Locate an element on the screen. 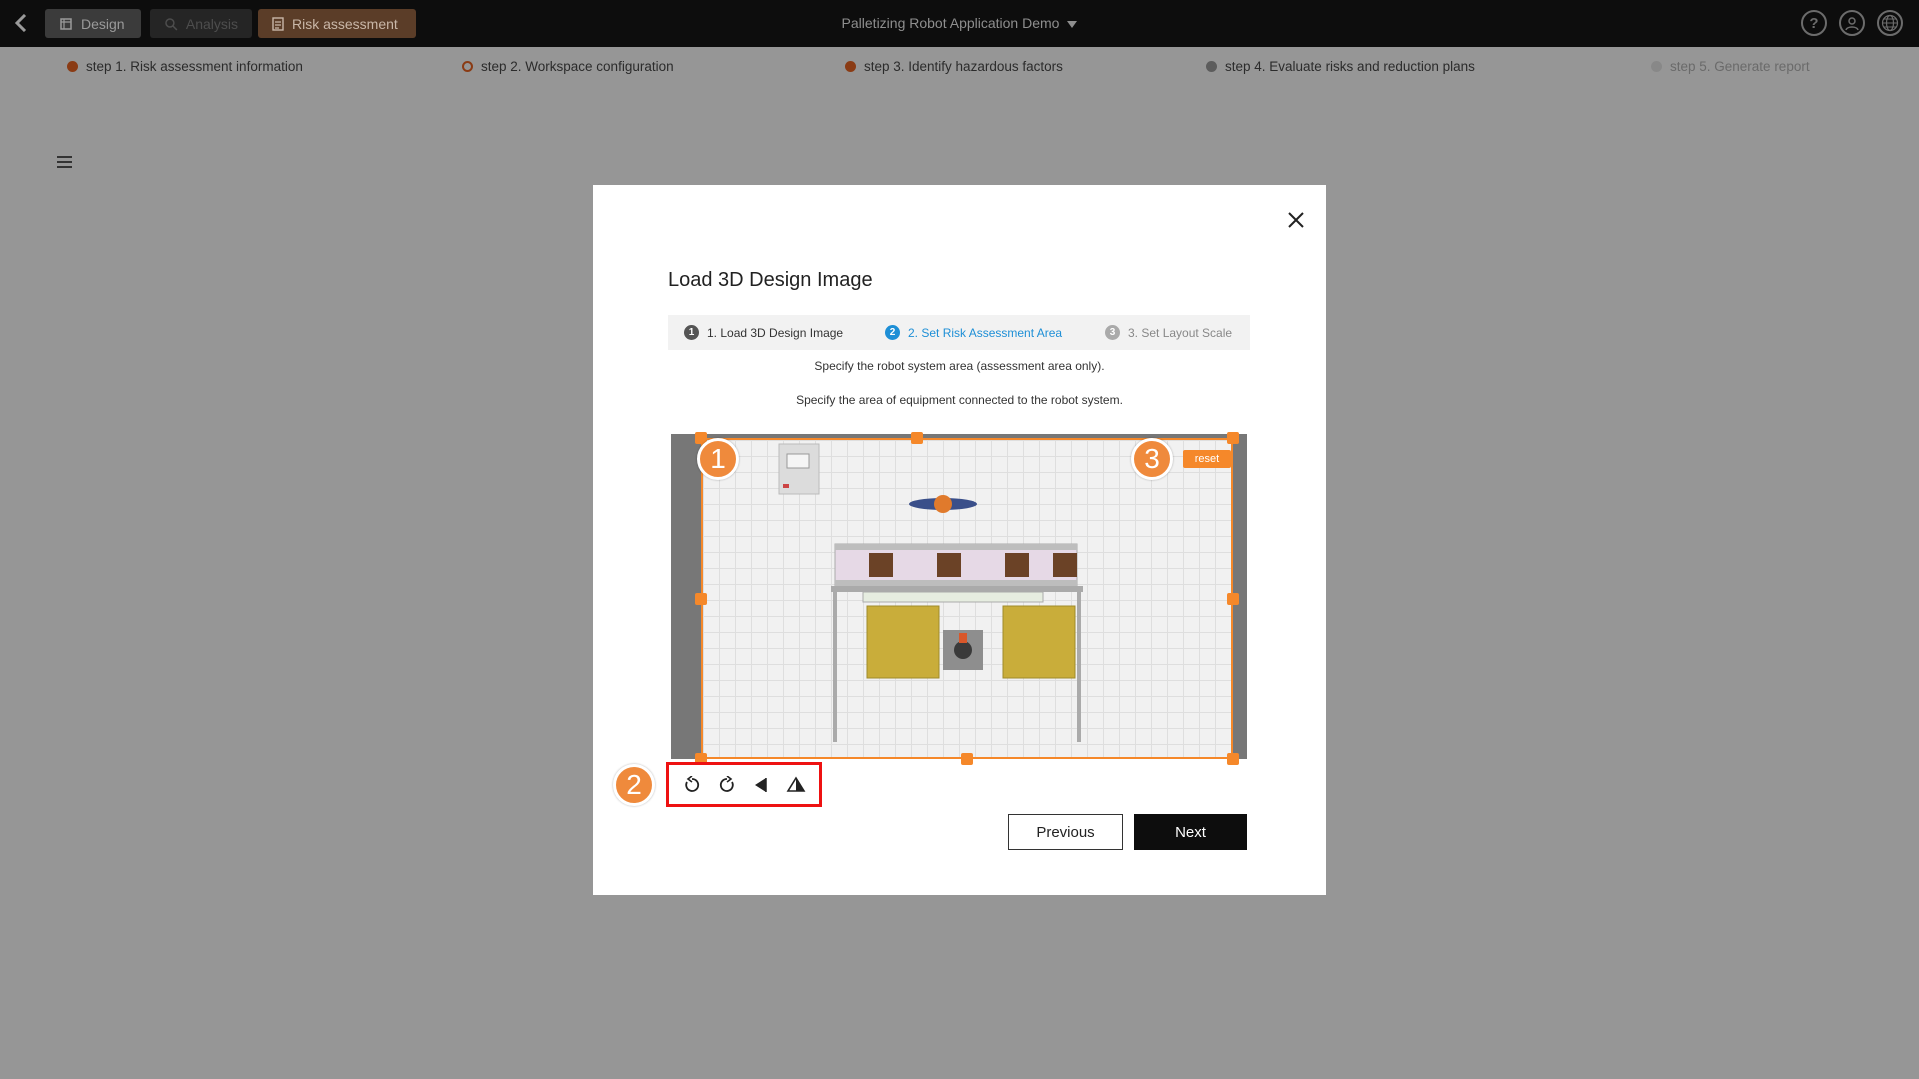 This screenshot has width=1919, height=1079. reset-button: reset is located at coordinates (1207, 459).